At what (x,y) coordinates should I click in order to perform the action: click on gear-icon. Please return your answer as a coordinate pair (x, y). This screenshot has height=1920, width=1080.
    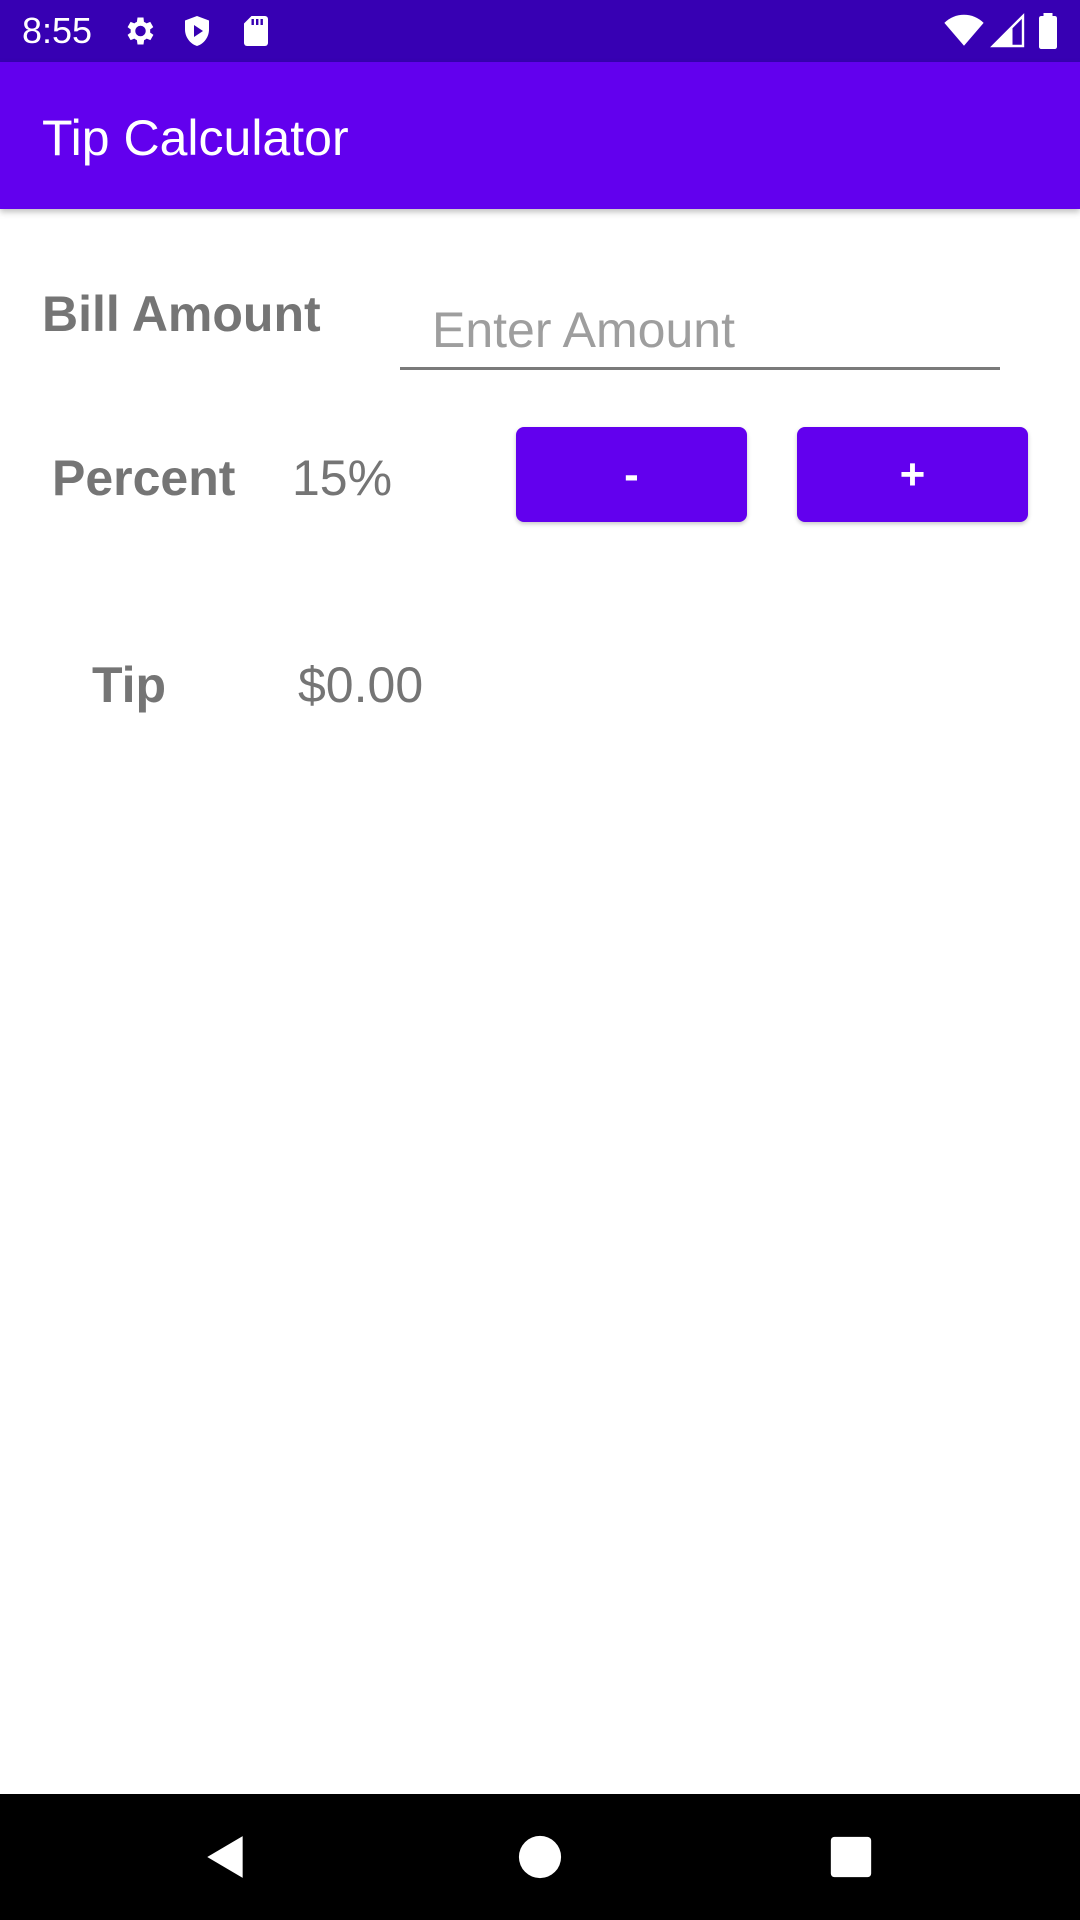
    Looking at the image, I should click on (139, 31).